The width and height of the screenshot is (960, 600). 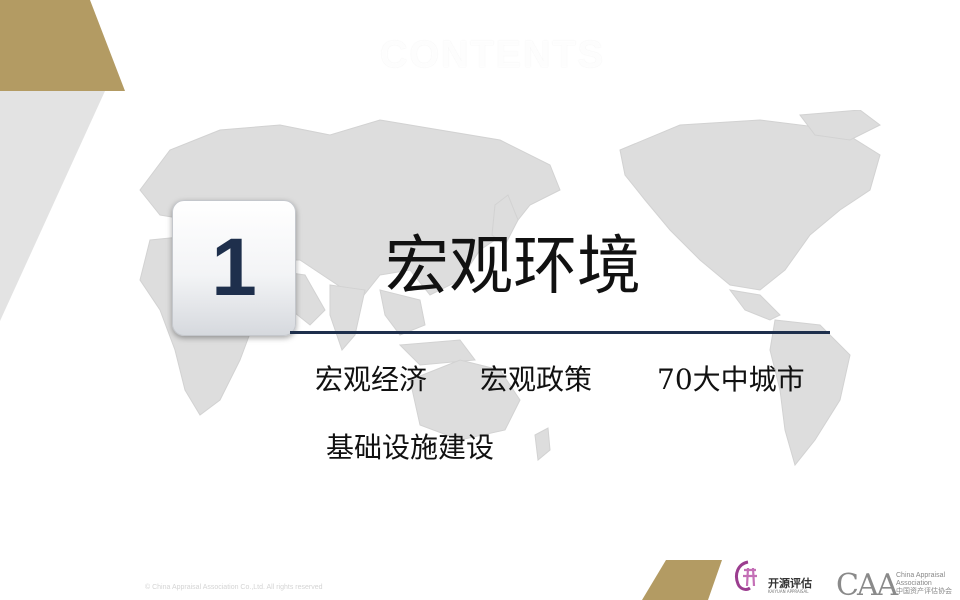 I want to click on caa-org-name: China Appraisal Association 中国资产评估协会, so click(x=924, y=584).